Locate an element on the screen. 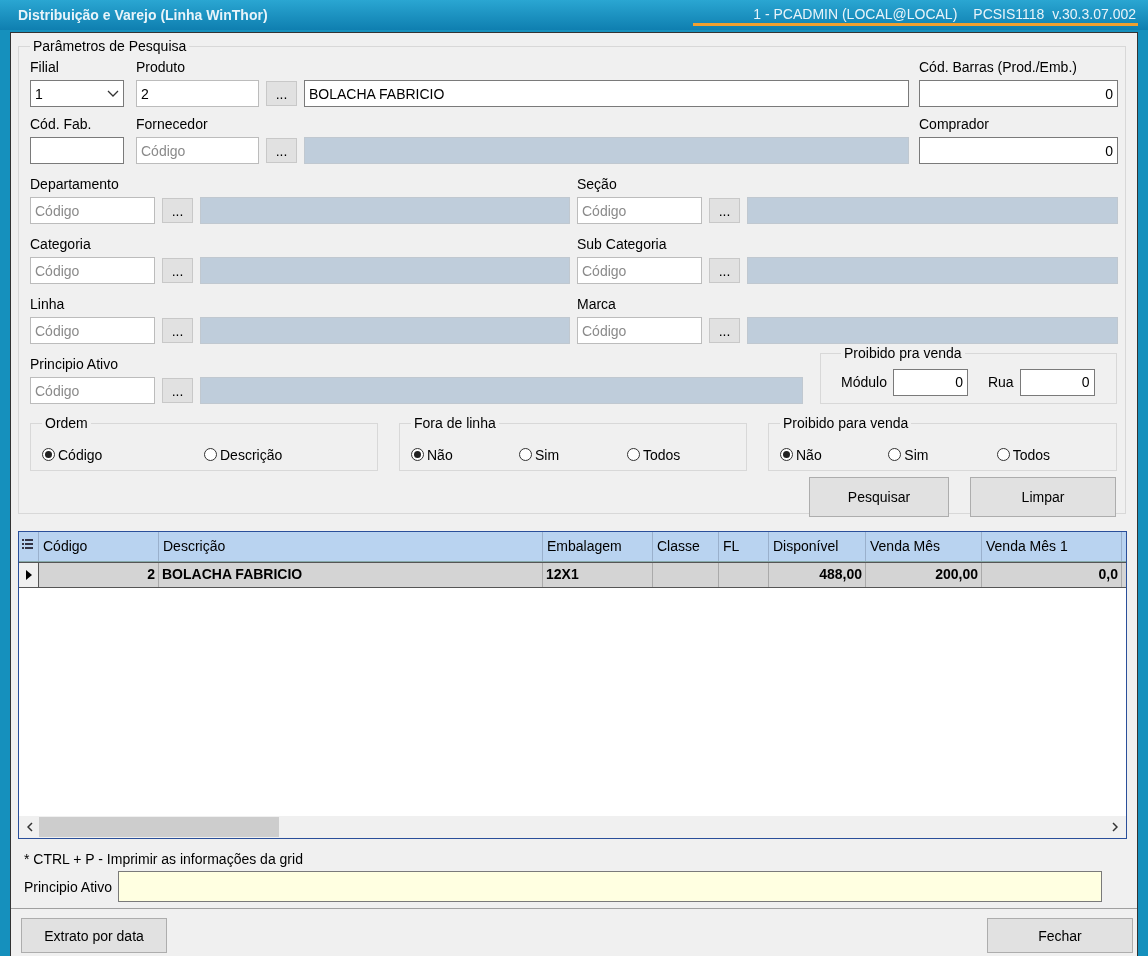 This screenshot has height=956, width=1148. field-label: Categoria is located at coordinates (61, 244).